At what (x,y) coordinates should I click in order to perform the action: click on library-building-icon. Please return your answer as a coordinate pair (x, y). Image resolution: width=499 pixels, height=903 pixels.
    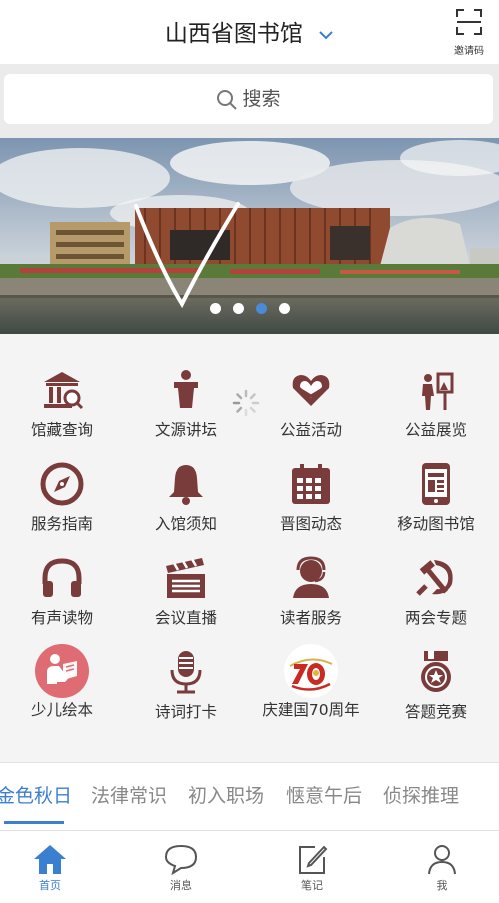
    Looking at the image, I should click on (64, 391).